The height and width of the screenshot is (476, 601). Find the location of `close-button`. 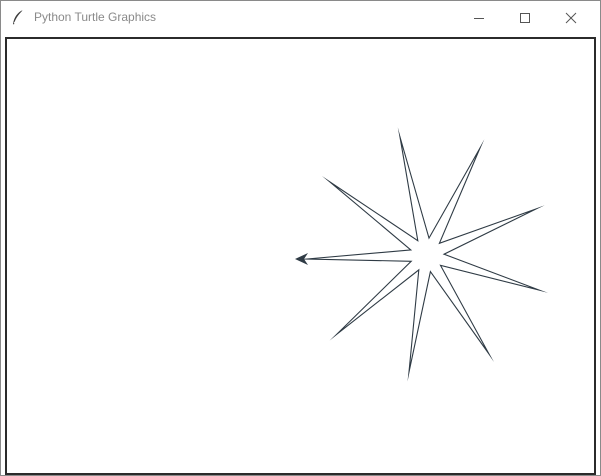

close-button is located at coordinates (571, 17).